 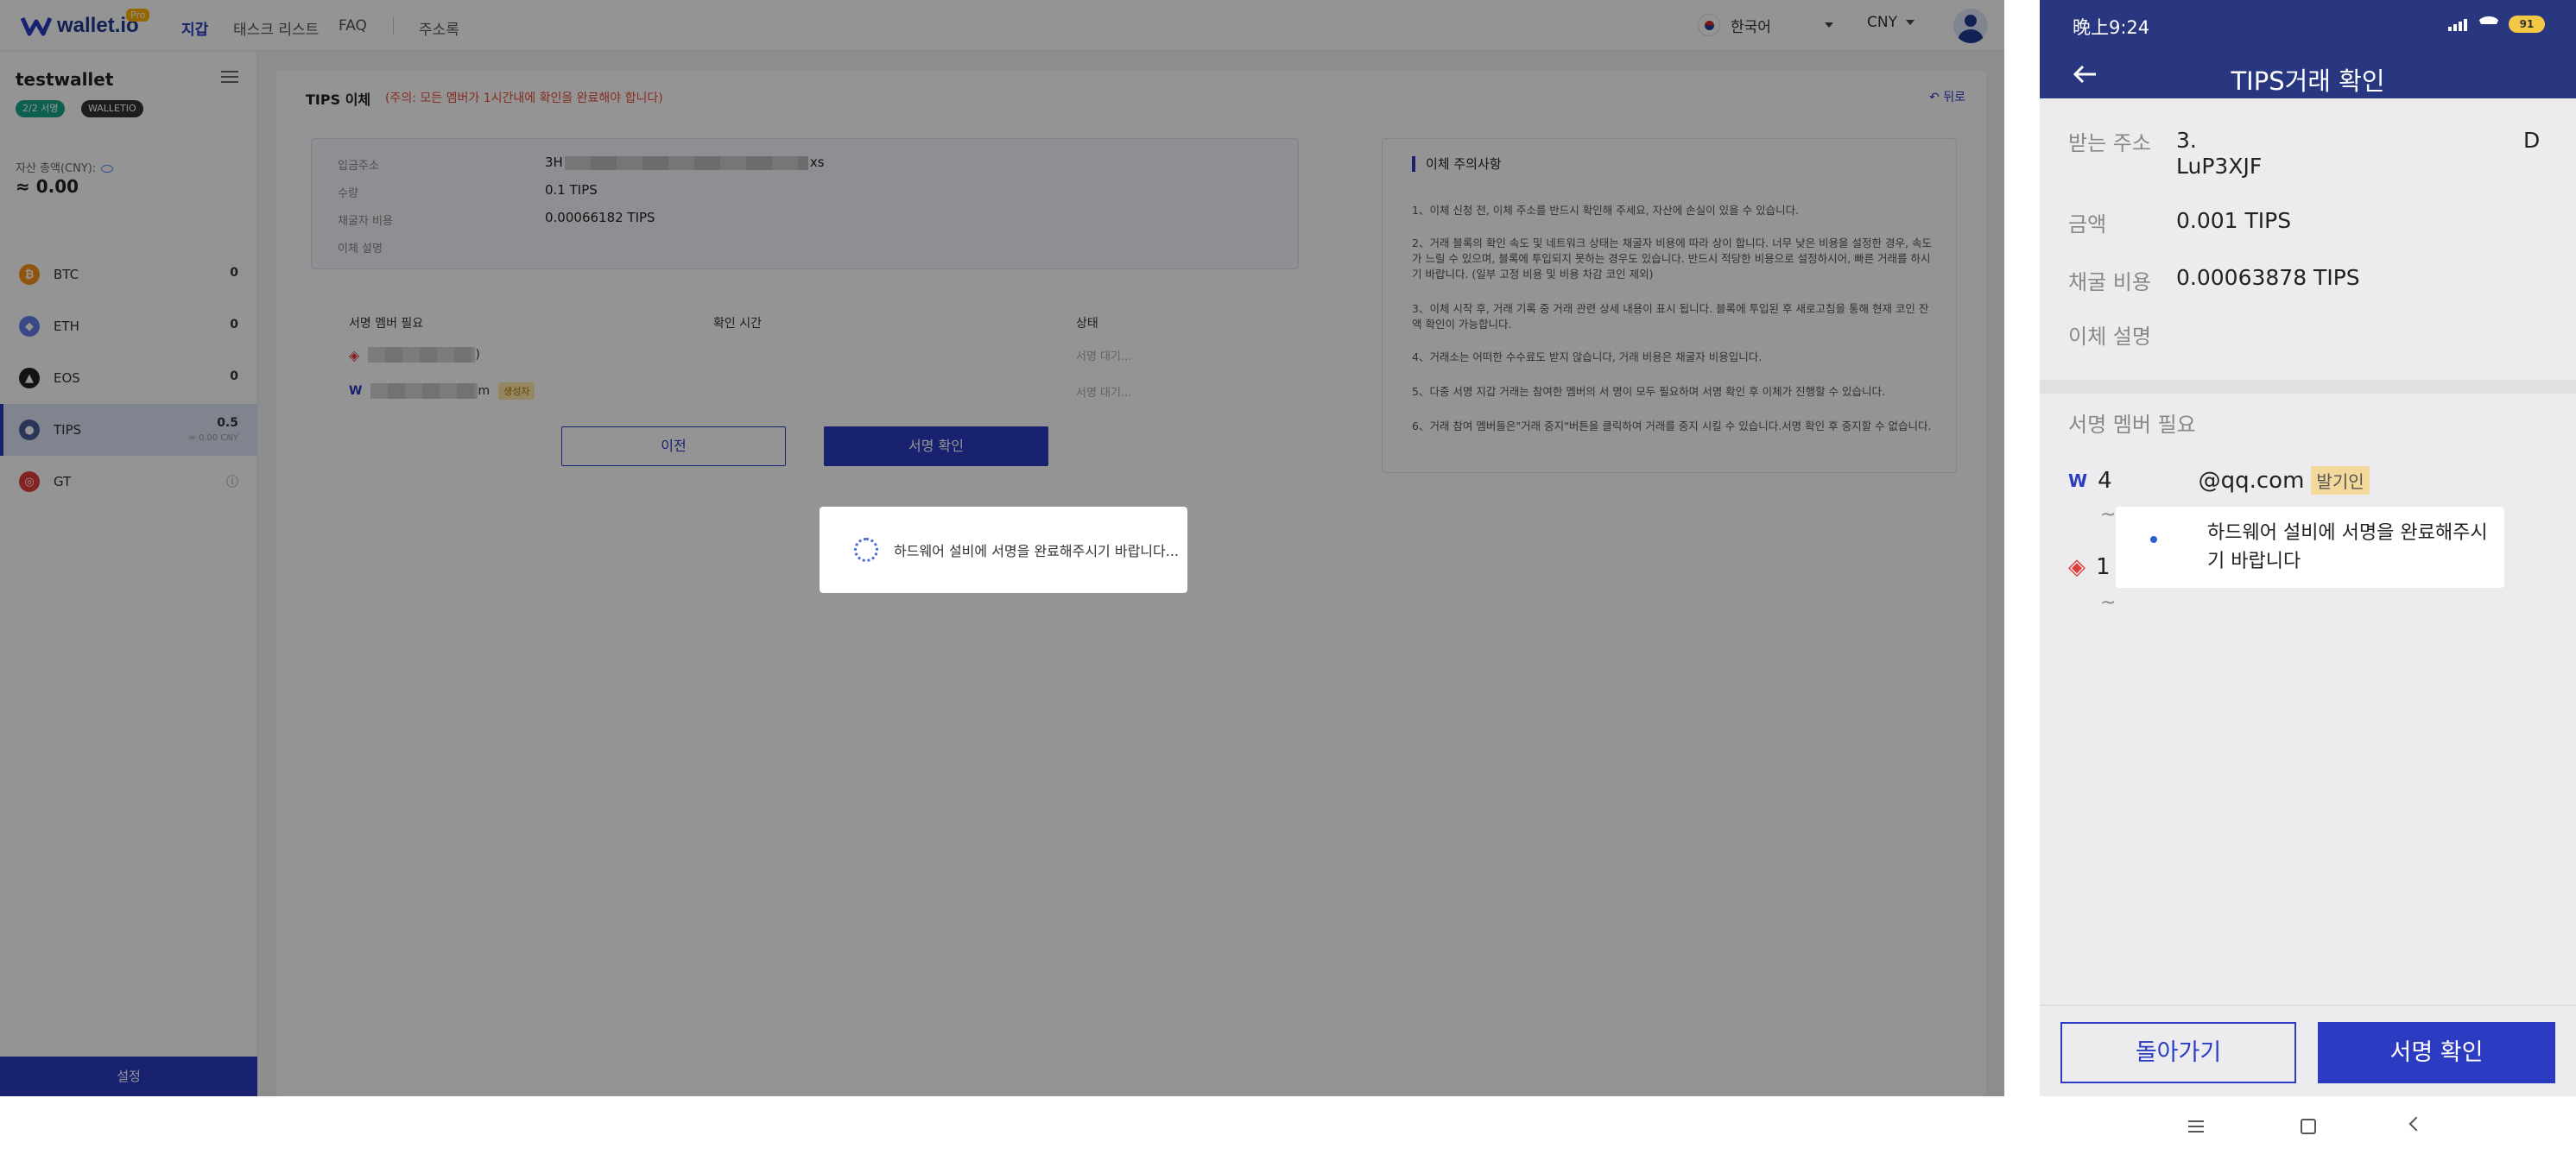 What do you see at coordinates (2251, 481) in the screenshot?
I see `member-email: @qq.com` at bounding box center [2251, 481].